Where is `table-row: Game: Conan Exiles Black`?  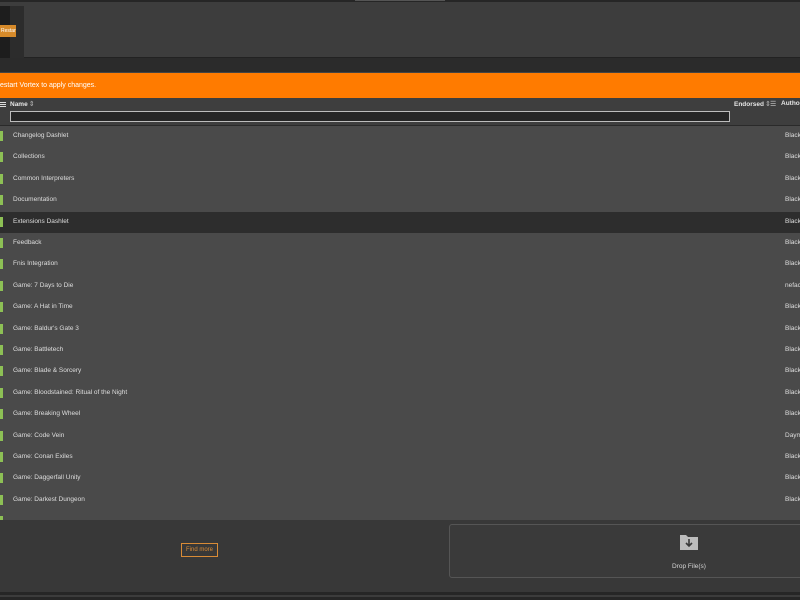
table-row: Game: Conan Exiles Black is located at coordinates (400, 457).